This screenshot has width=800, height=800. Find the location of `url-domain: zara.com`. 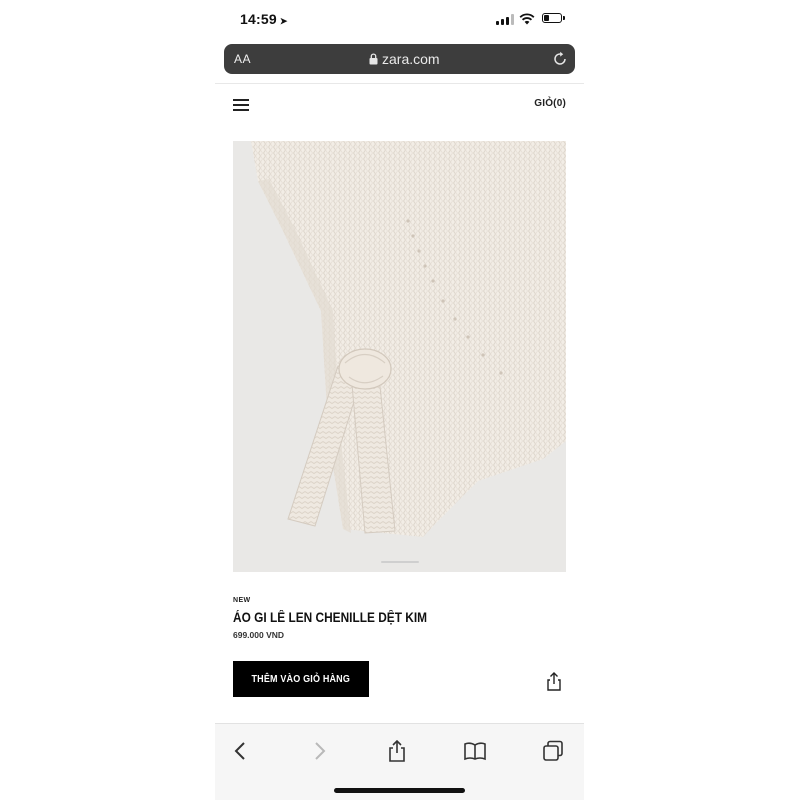

url-domain: zara.com is located at coordinates (411, 59).